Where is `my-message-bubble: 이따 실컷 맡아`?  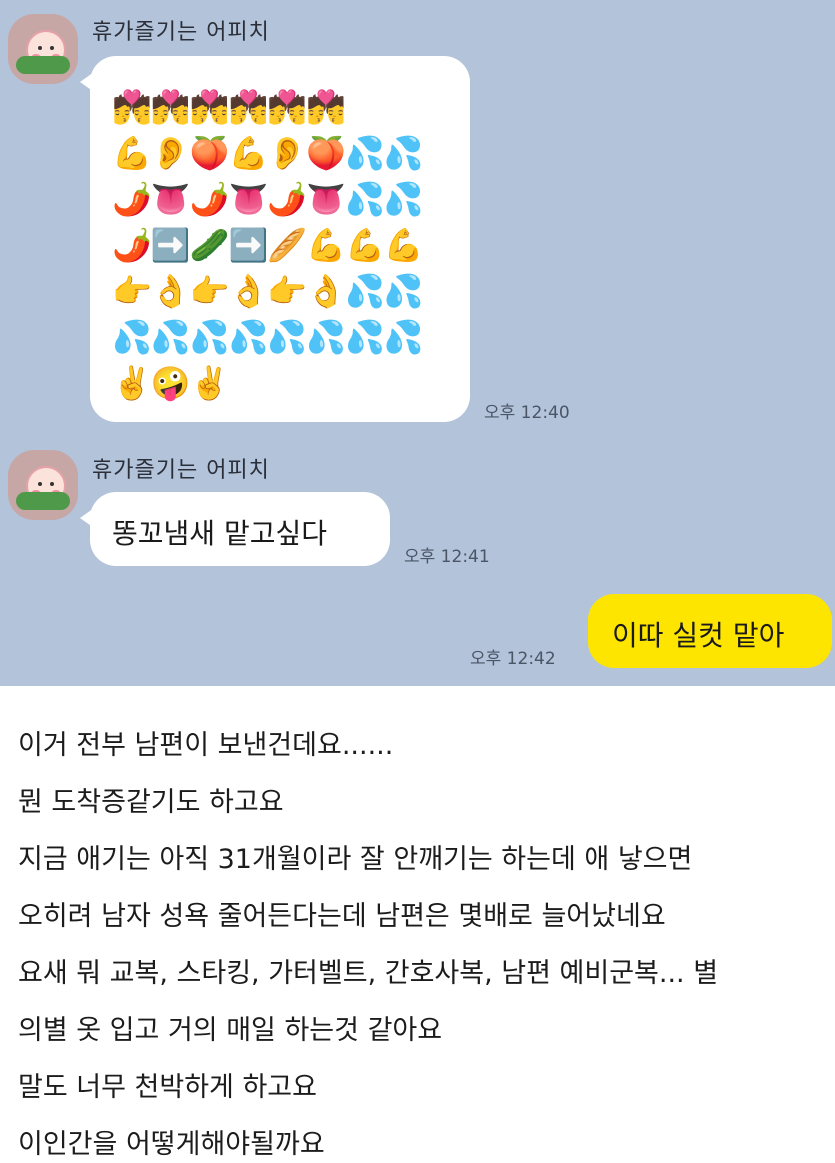 my-message-bubble: 이따 실컷 맡아 is located at coordinates (710, 631).